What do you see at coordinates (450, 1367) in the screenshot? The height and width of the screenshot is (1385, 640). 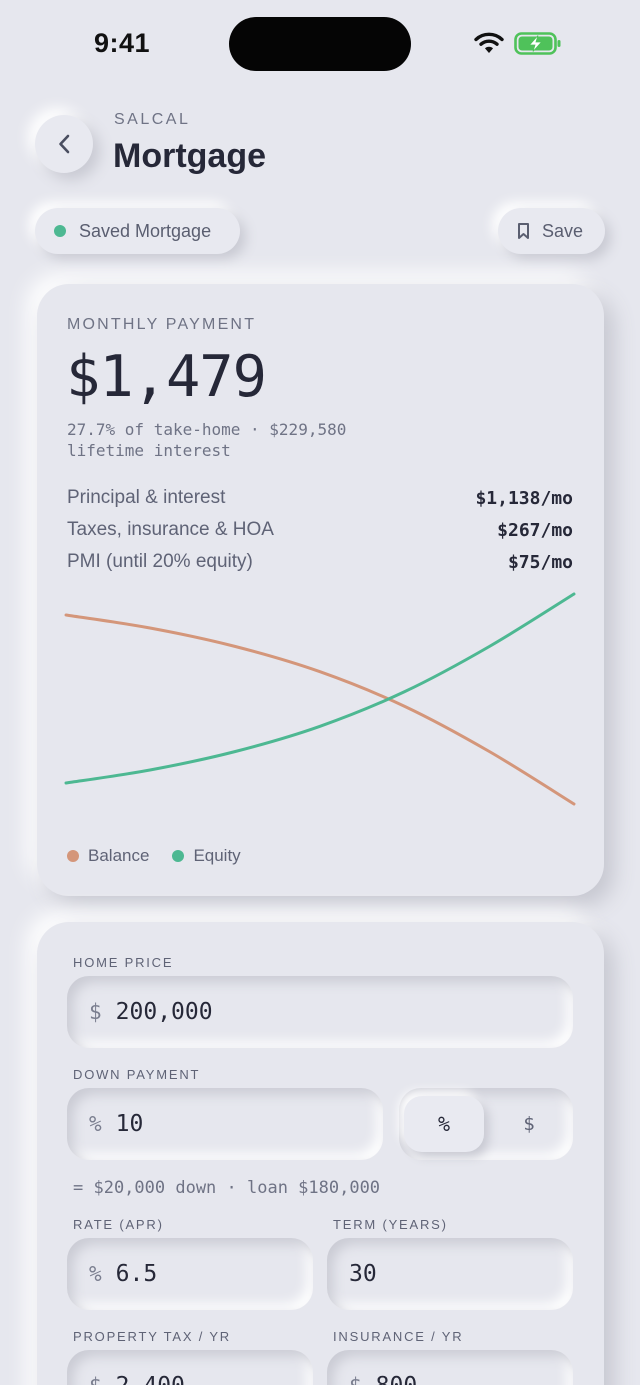 I see `insurance-input: $ 800` at bounding box center [450, 1367].